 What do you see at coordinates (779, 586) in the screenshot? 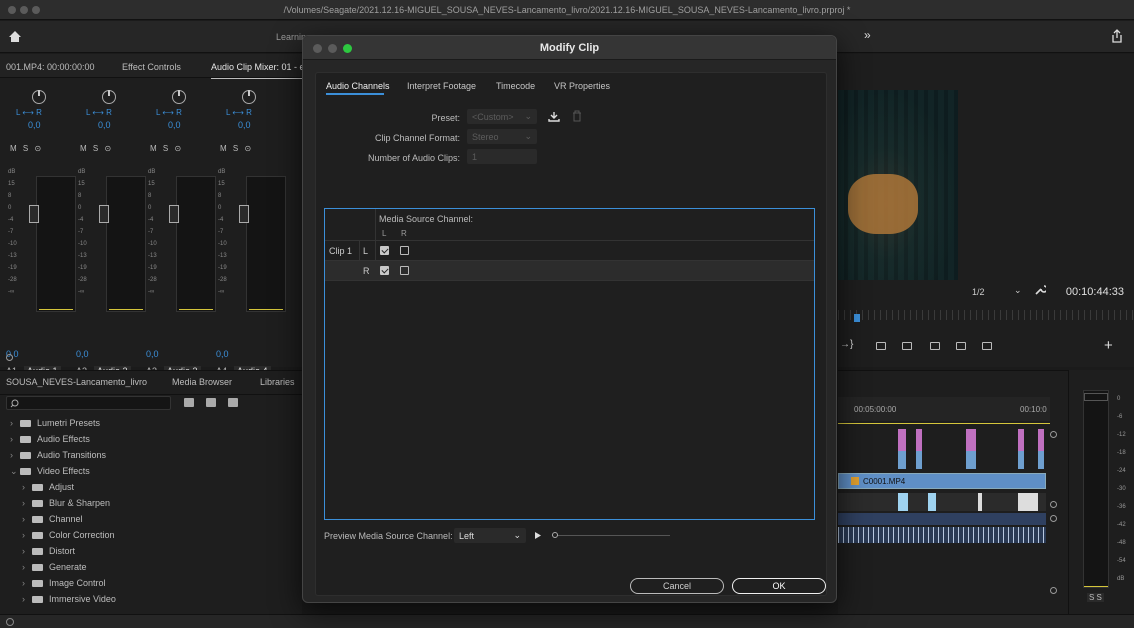
I see `ok-button: OK` at bounding box center [779, 586].